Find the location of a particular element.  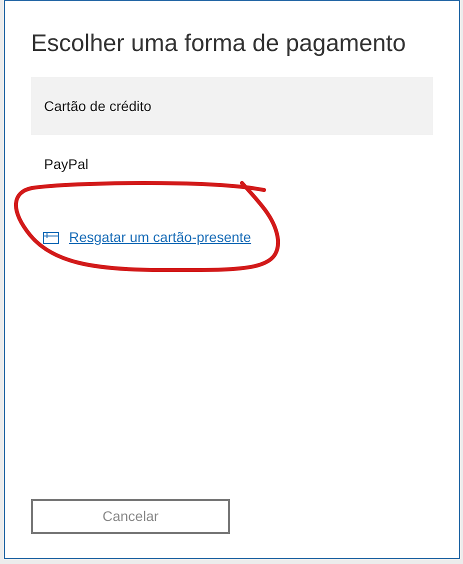

gift-card-link: Resgatar um cartão-presente is located at coordinates (147, 237).